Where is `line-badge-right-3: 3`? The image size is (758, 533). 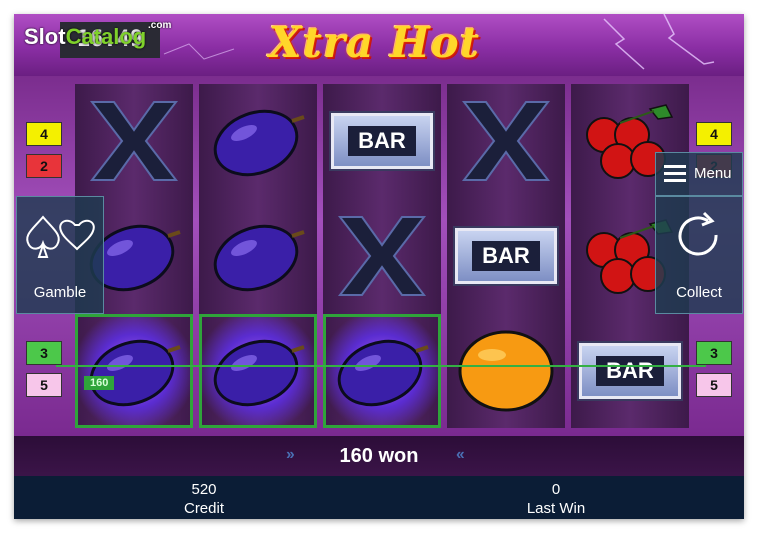 line-badge-right-3: 3 is located at coordinates (714, 353).